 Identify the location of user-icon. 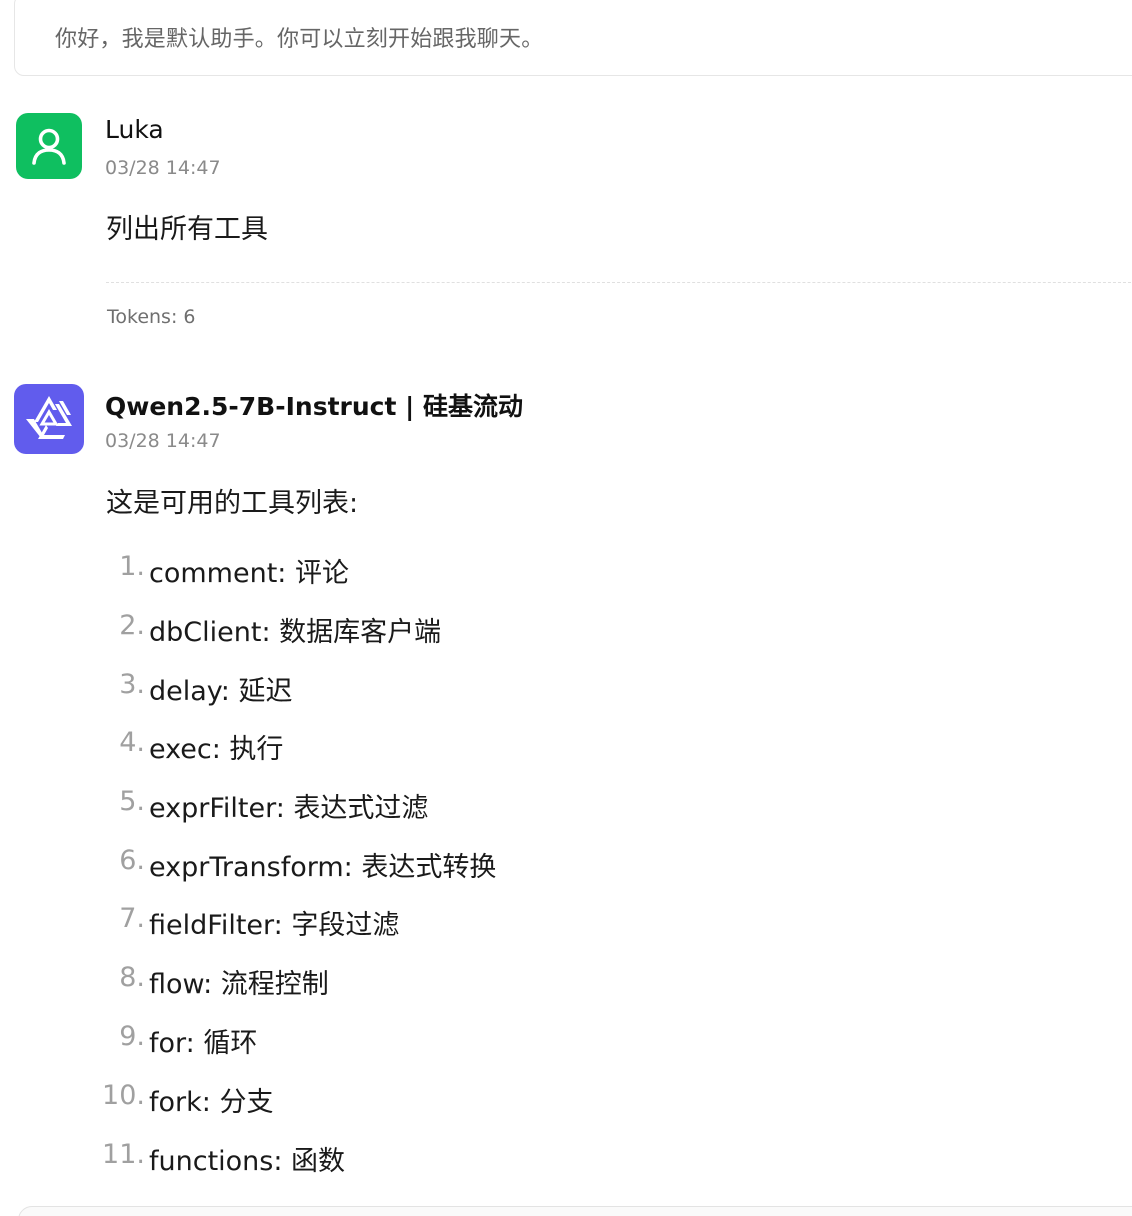
(49, 146).